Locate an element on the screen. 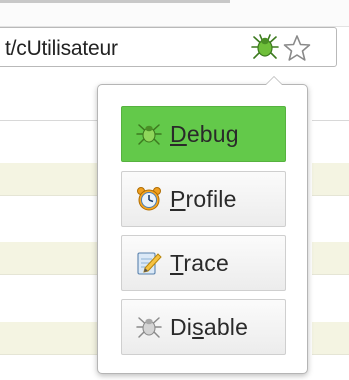 Image resolution: width=349 pixels, height=380 pixels. menu-item-disable: Disable is located at coordinates (203, 327).